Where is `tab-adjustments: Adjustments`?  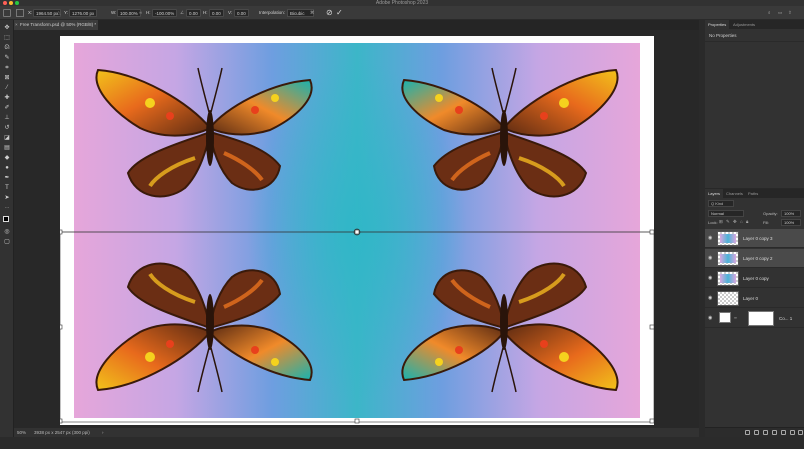
tab-adjustments: Adjustments is located at coordinates (744, 24).